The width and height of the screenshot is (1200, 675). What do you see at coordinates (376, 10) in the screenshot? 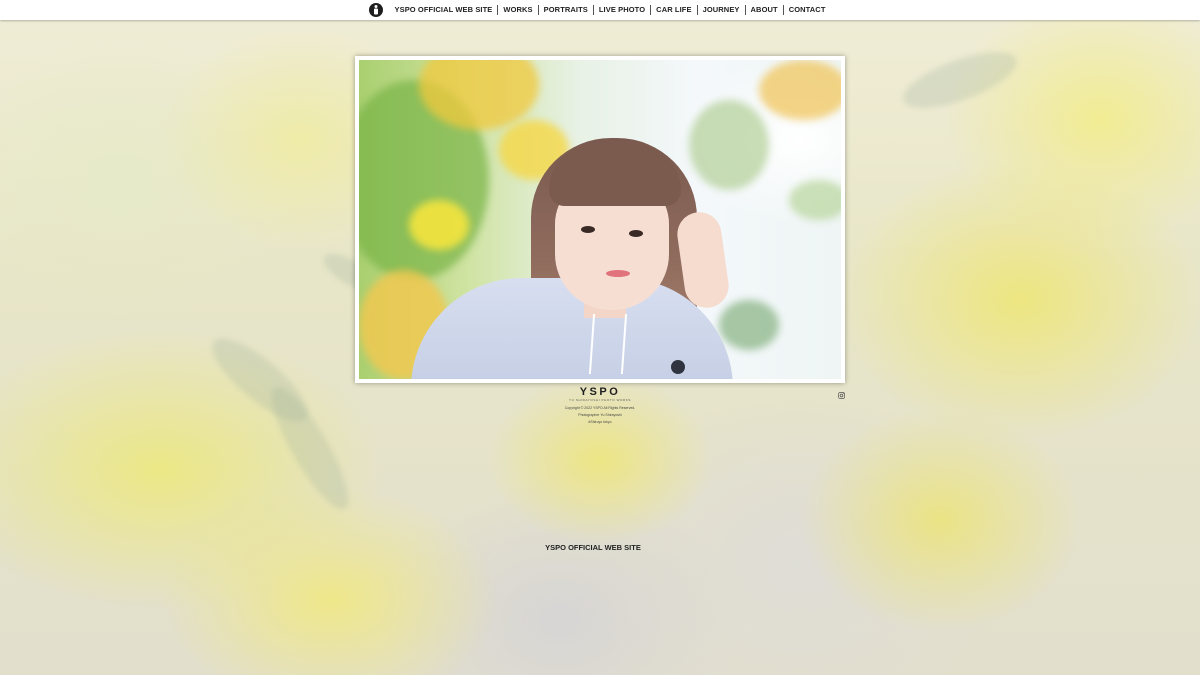
I see `camera-lens-logo-icon` at bounding box center [376, 10].